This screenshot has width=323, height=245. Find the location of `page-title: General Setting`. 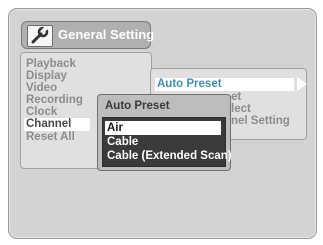

page-title: General Setting is located at coordinates (106, 34).